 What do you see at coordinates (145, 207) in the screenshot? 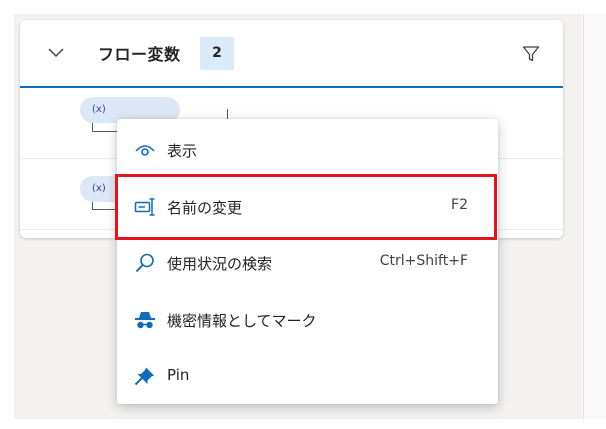
I see `rename-icon` at bounding box center [145, 207].